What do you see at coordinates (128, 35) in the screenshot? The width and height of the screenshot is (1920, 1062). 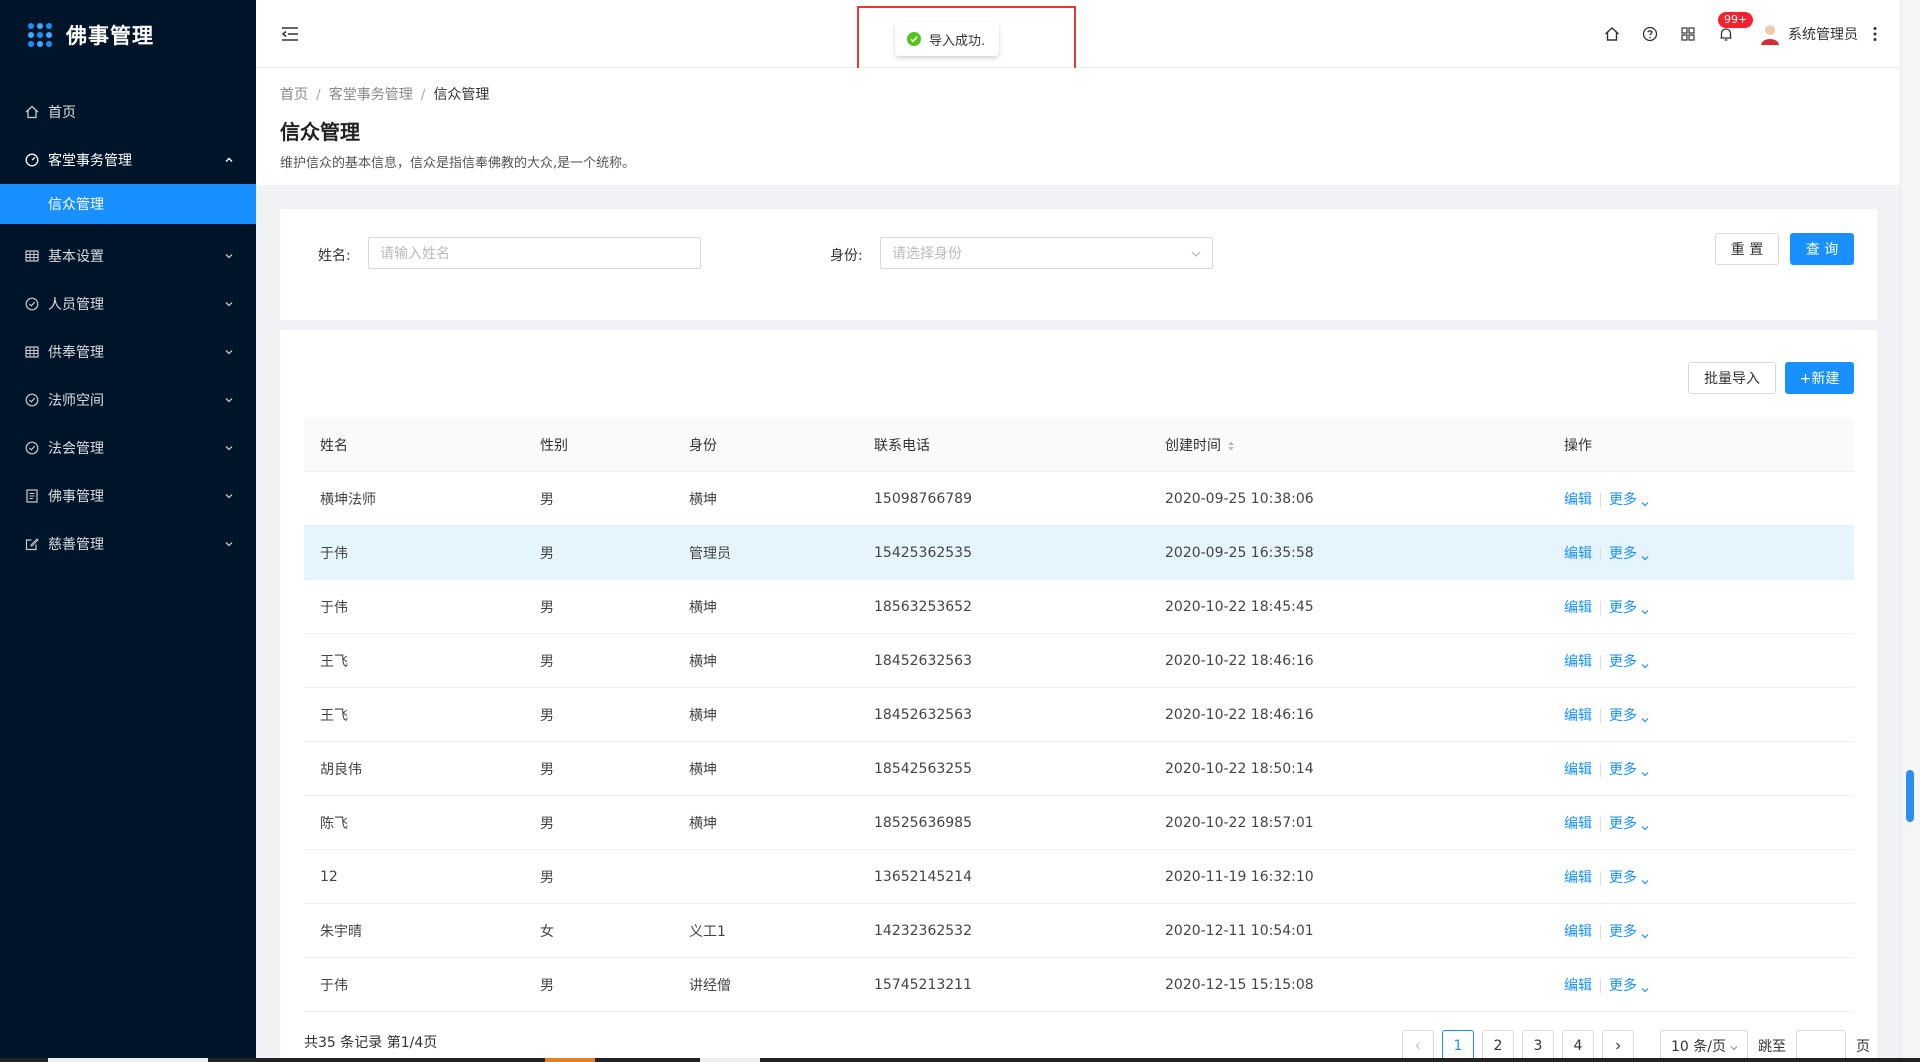 I see `logo: 佛事管理` at bounding box center [128, 35].